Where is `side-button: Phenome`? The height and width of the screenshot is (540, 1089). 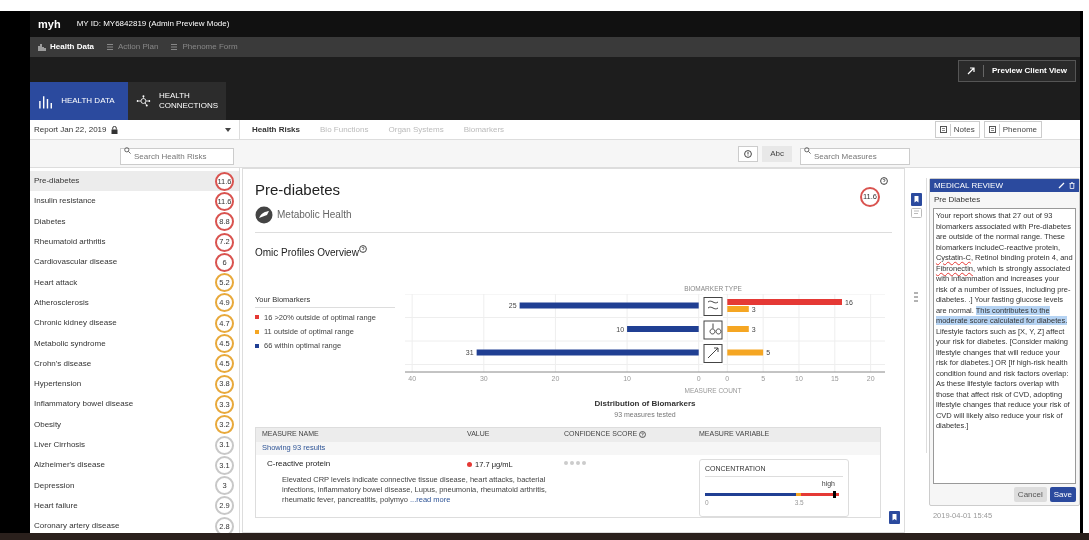 side-button: Phenome is located at coordinates (1012, 129).